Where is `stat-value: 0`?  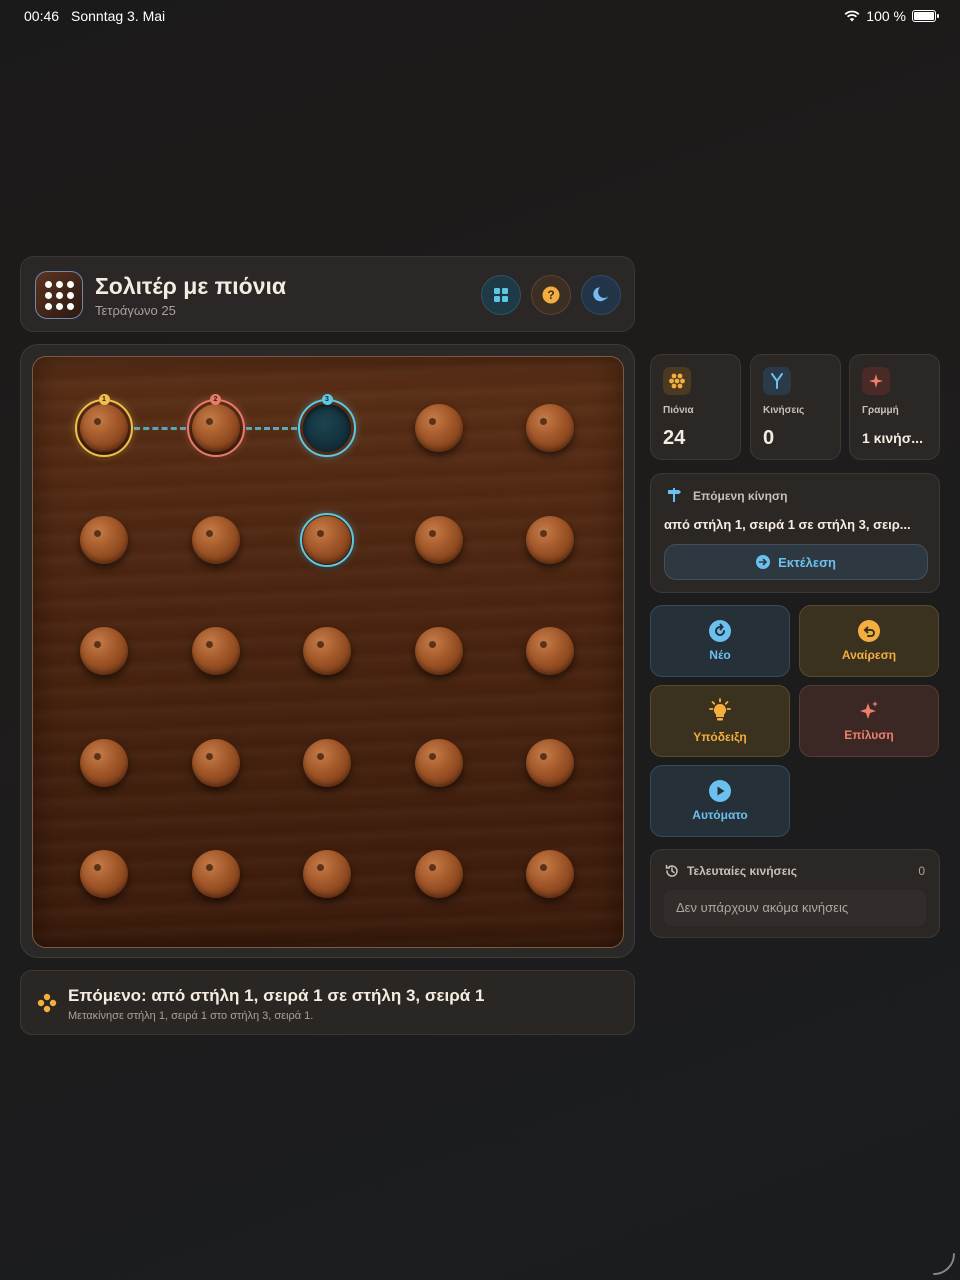 stat-value: 0 is located at coordinates (769, 438).